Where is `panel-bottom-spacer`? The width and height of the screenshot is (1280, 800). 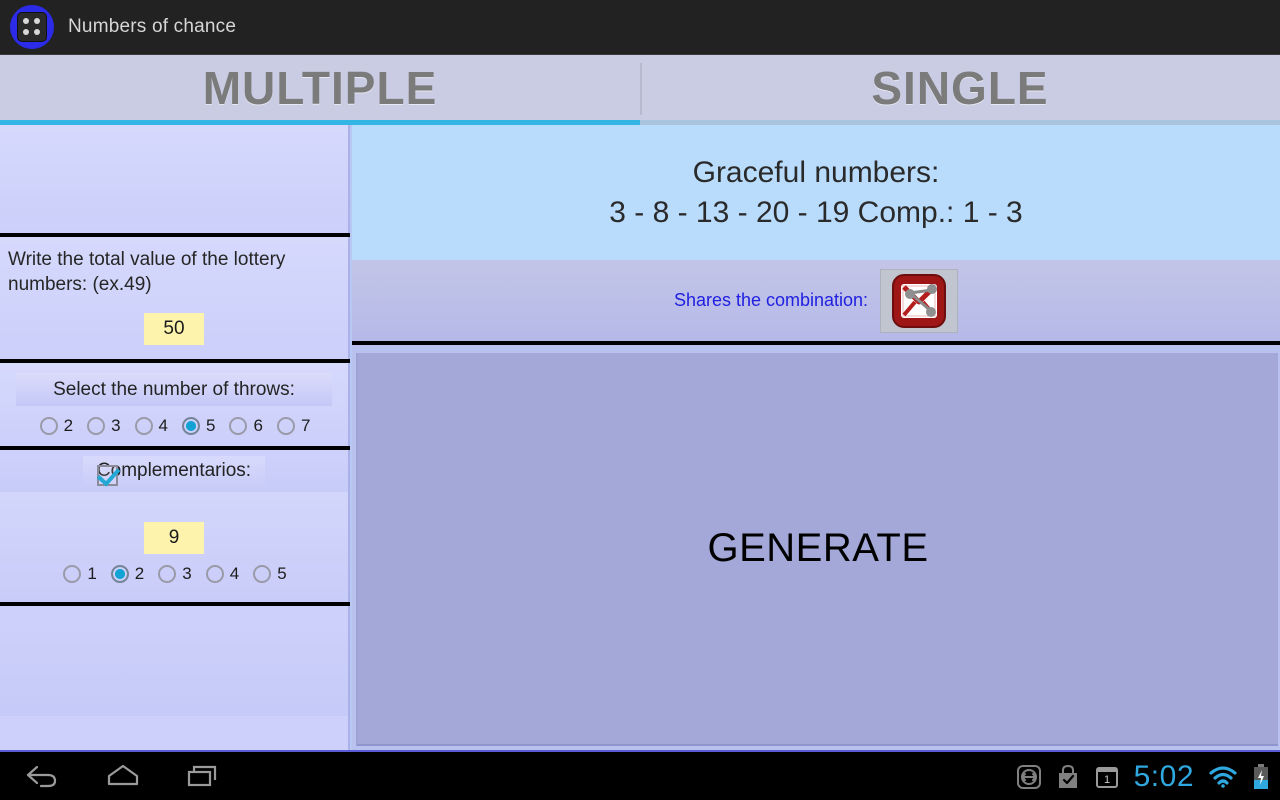 panel-bottom-spacer is located at coordinates (174, 661).